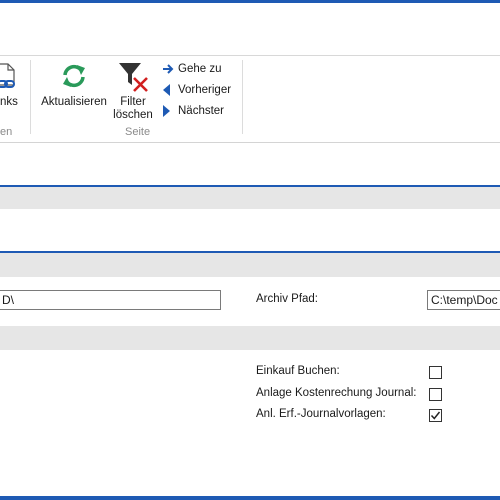  What do you see at coordinates (170, 90) in the screenshot?
I see `triangle-left-icon` at bounding box center [170, 90].